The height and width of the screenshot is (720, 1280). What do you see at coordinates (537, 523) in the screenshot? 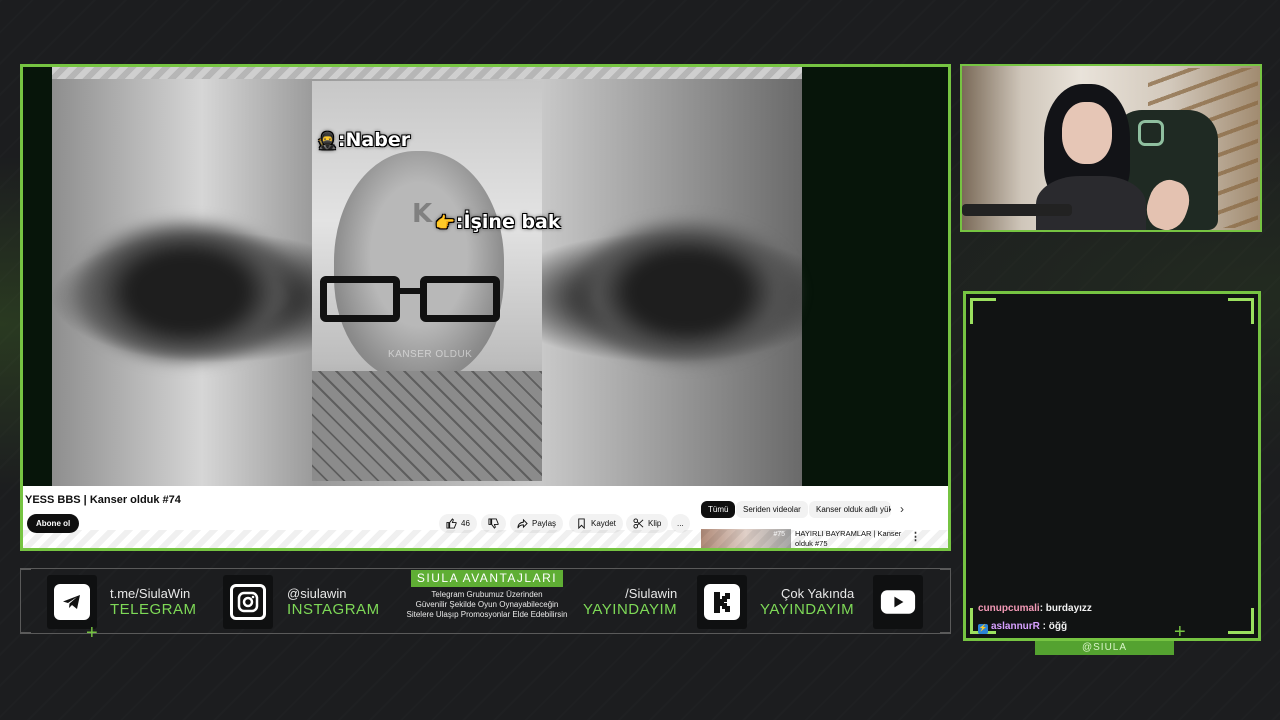
I see `share-button: Paylaş` at bounding box center [537, 523].